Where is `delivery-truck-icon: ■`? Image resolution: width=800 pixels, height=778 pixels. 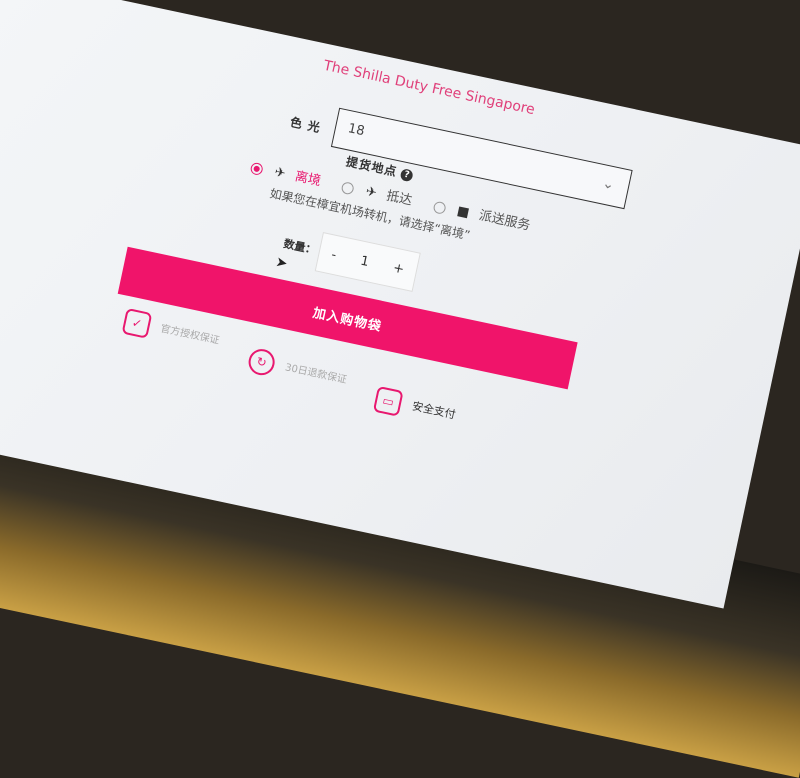
delivery-truck-icon: ■ is located at coordinates (463, 212).